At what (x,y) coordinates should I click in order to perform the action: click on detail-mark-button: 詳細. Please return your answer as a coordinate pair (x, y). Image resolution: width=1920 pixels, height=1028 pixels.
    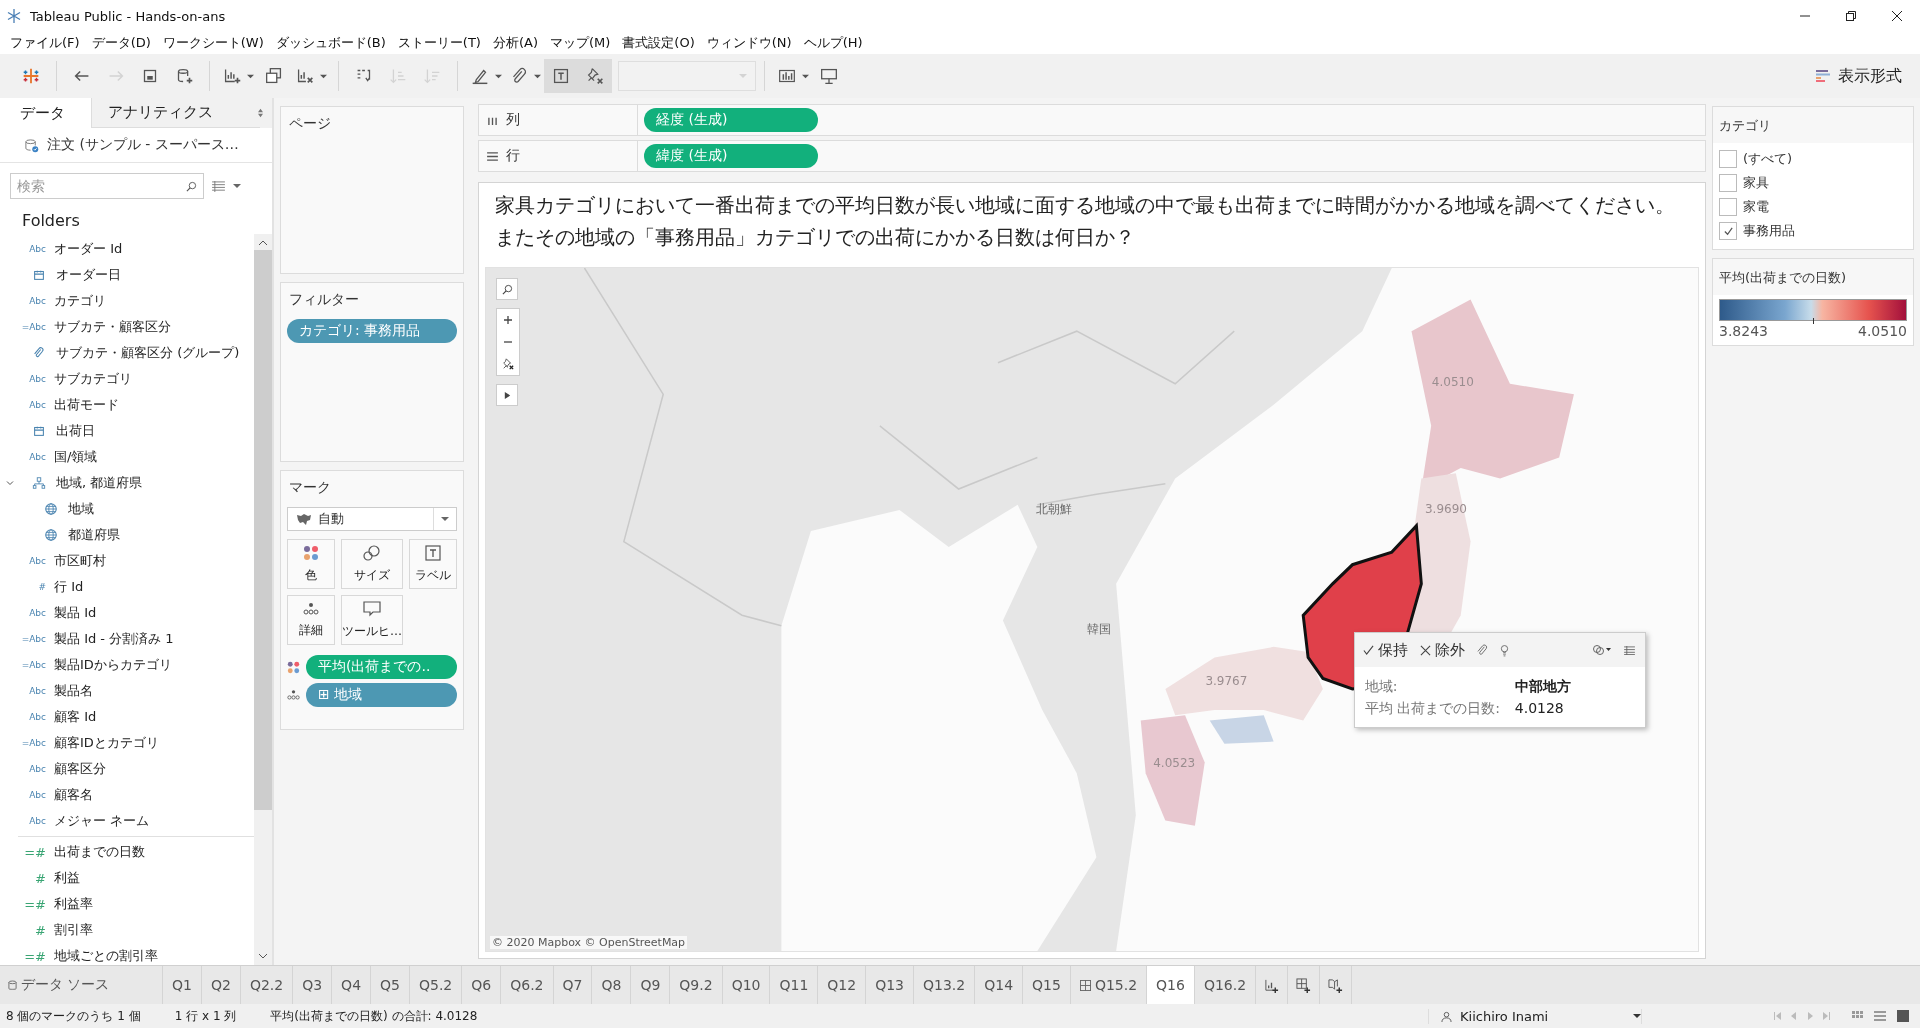
    Looking at the image, I should click on (311, 620).